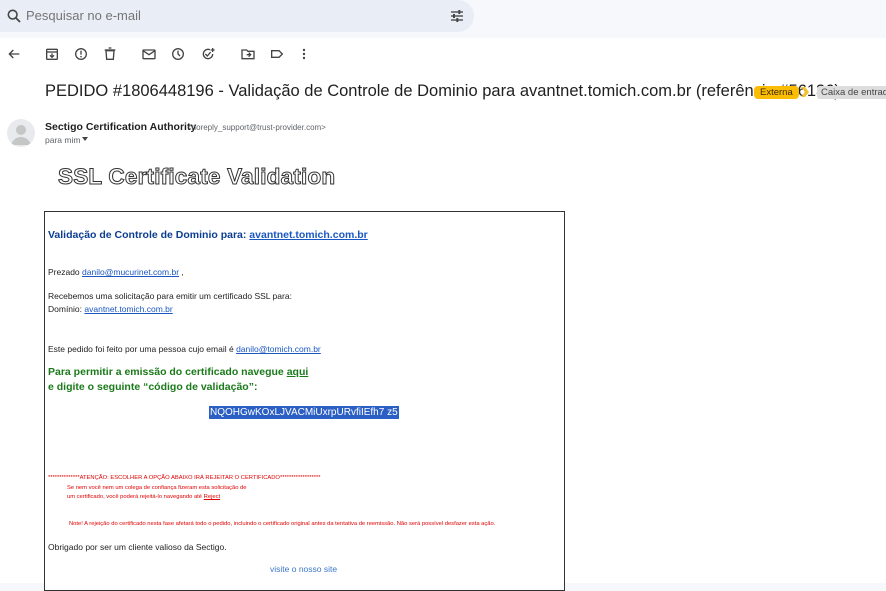 This screenshot has width=886, height=591. What do you see at coordinates (303, 569) in the screenshot?
I see `visit-site-link: visite o nosso site` at bounding box center [303, 569].